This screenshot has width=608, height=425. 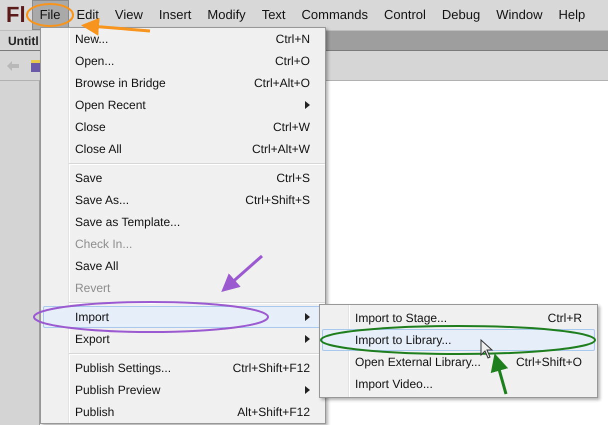 I want to click on menu-item: Export, so click(x=183, y=339).